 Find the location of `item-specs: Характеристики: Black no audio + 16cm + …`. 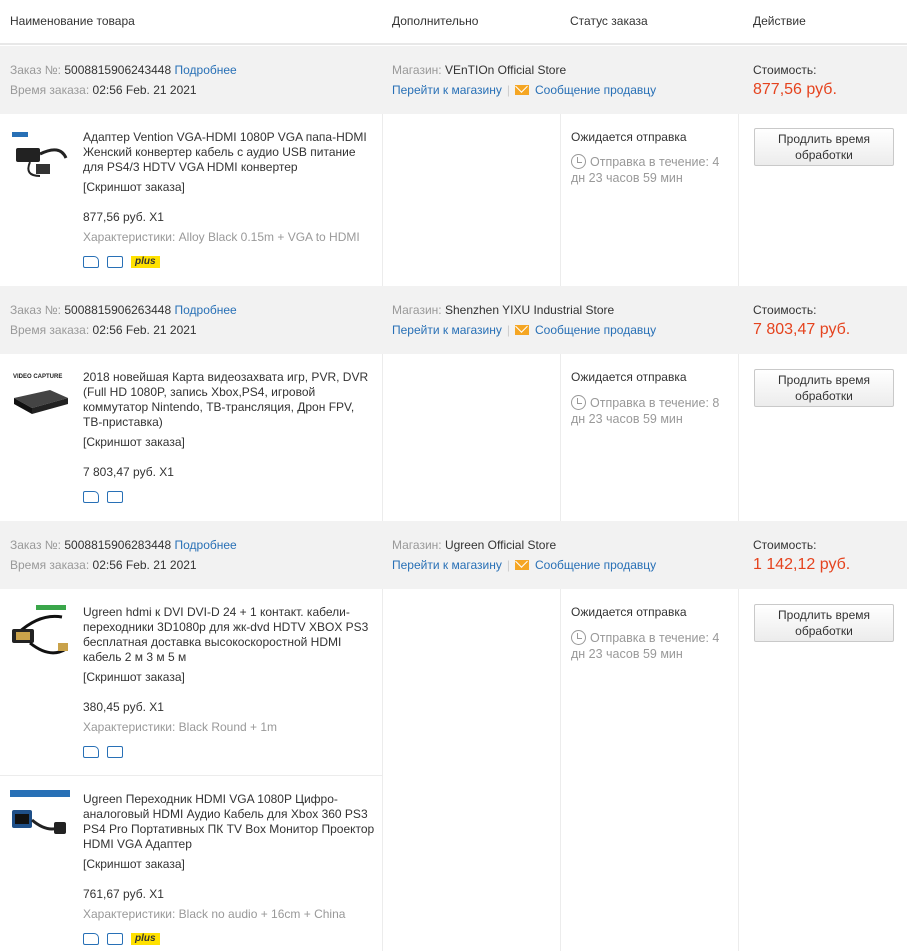

item-specs: Характеристики: Black no audio + 16cm + … is located at coordinates (214, 914).